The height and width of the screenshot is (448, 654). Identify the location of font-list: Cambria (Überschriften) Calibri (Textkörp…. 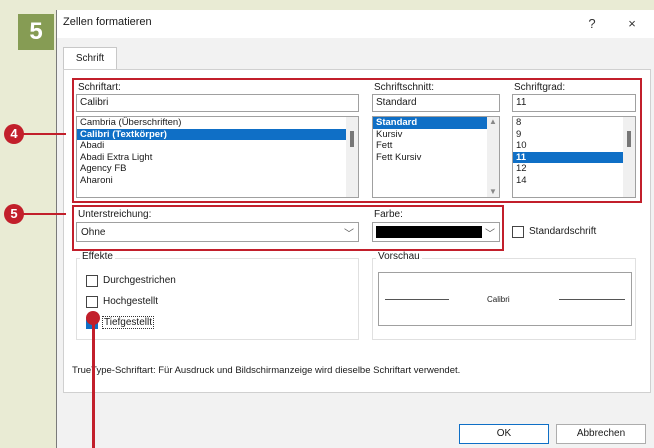
(217, 157).